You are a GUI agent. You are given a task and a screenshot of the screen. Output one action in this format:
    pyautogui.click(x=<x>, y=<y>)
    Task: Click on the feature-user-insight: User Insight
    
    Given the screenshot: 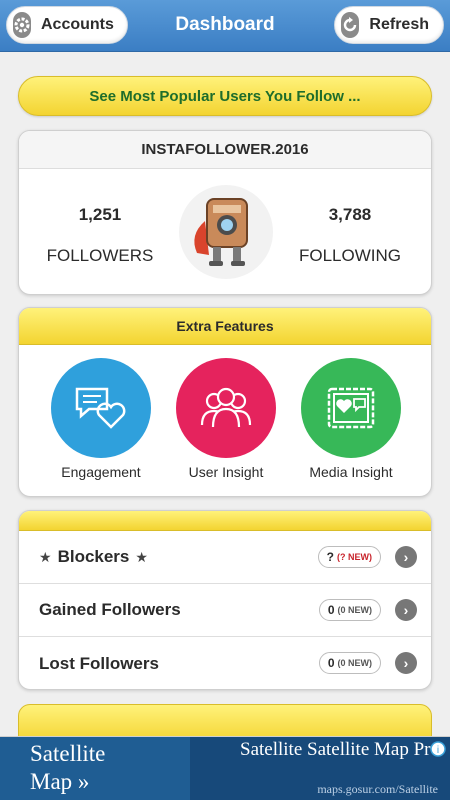 What is the action you would take?
    pyautogui.click(x=226, y=419)
    